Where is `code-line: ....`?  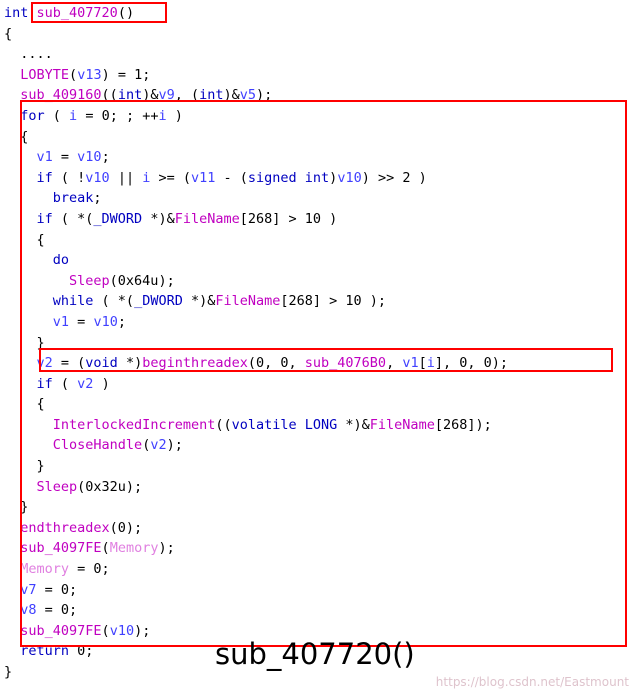
code-line: .... is located at coordinates (28, 54).